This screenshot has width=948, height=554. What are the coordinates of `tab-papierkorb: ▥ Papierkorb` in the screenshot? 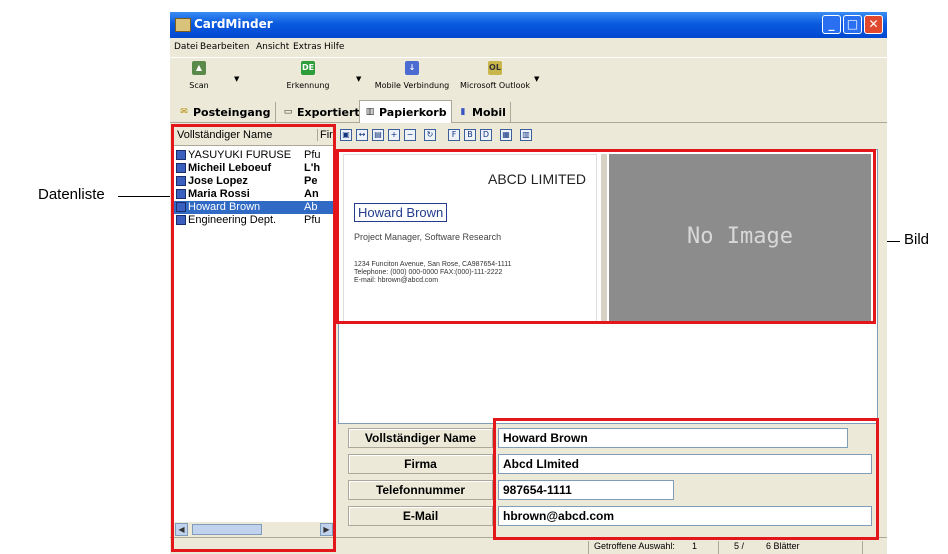 It's located at (405, 111).